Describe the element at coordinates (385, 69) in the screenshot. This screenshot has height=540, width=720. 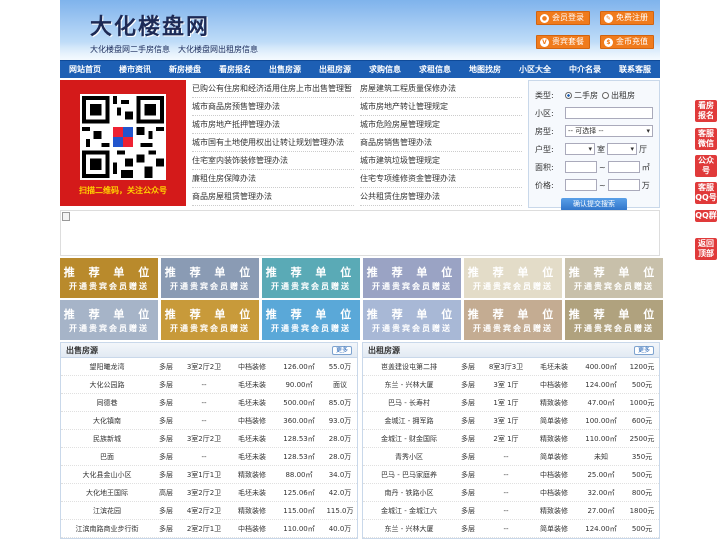
I see `nav-wanted-buy: 求购信息` at that location.